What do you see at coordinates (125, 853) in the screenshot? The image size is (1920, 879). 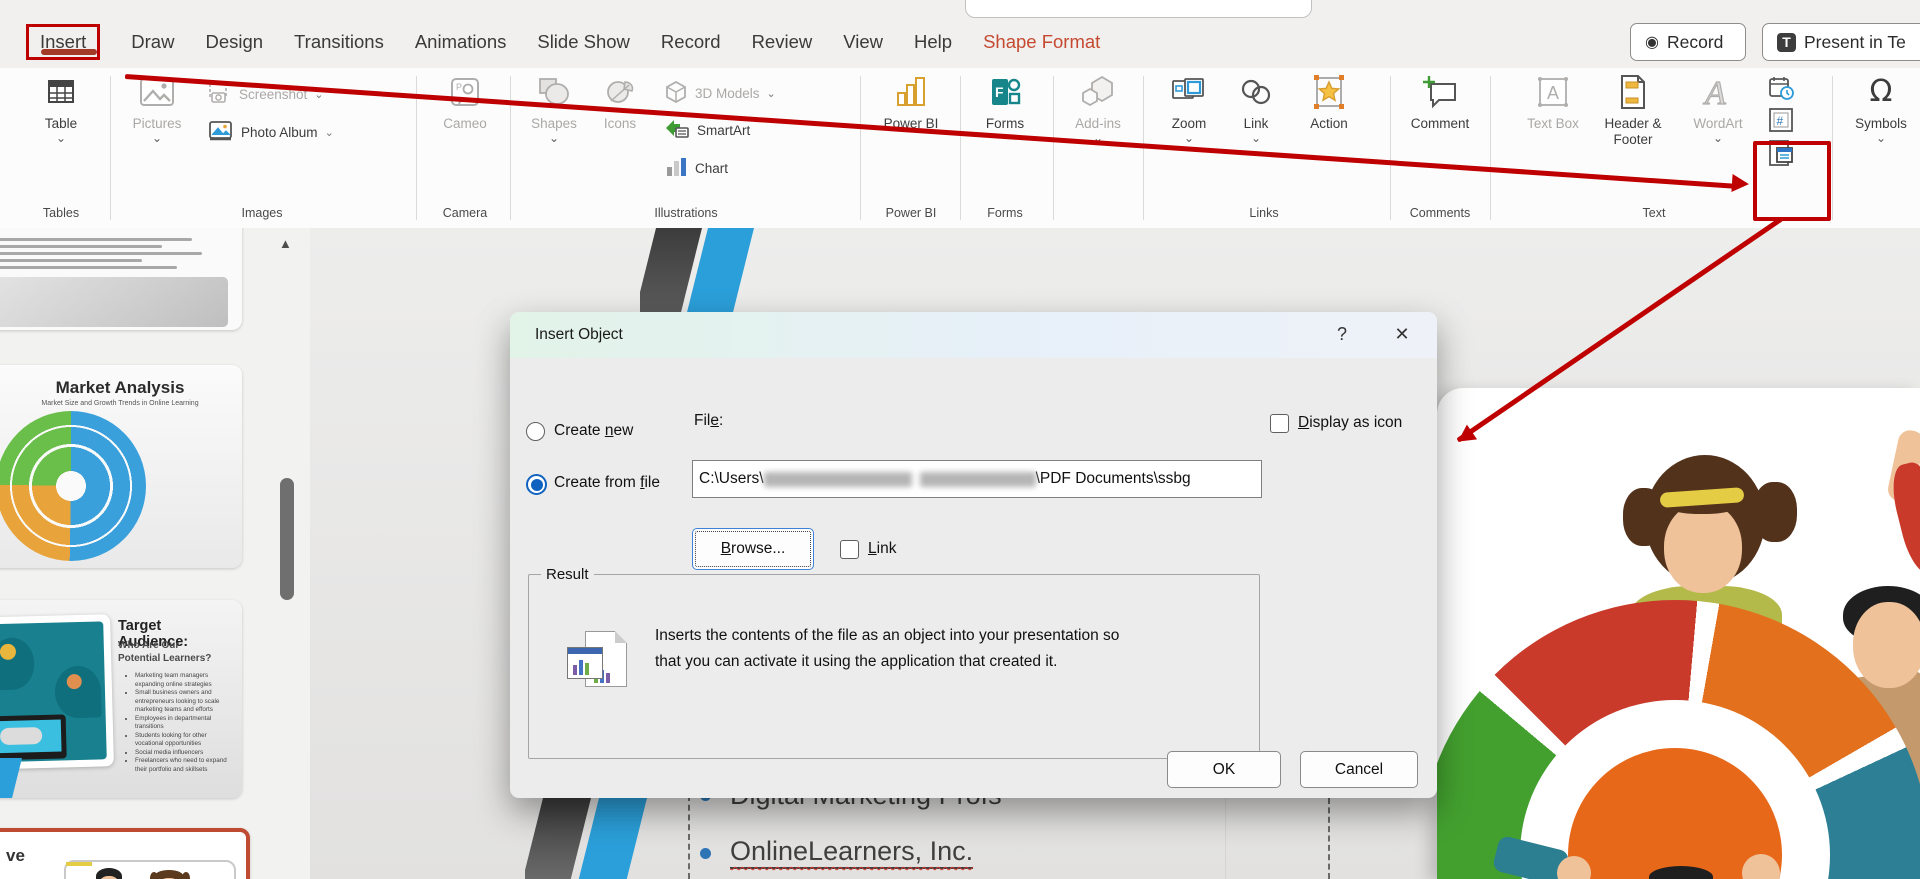 I see `thumbnail-selected-slide: ve` at bounding box center [125, 853].